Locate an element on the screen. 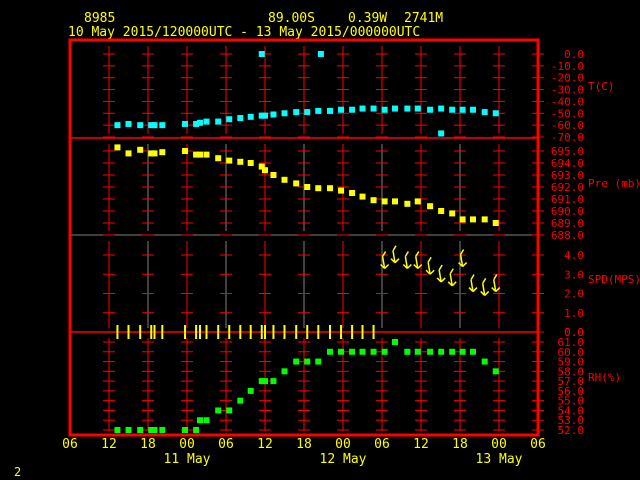 The height and width of the screenshot is (480, 640). station-longitude: 0.39W is located at coordinates (367, 18).